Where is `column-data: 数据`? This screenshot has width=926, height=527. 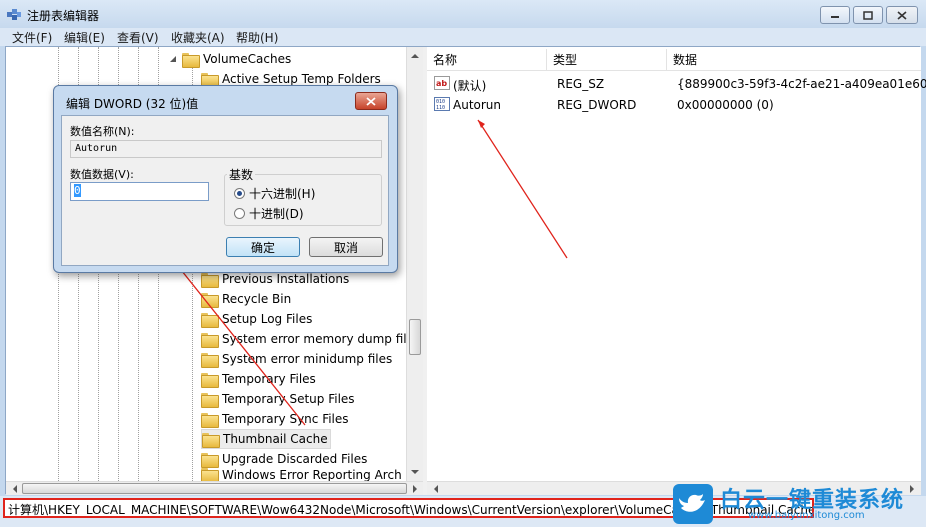 column-data: 数据 is located at coordinates (794, 60).